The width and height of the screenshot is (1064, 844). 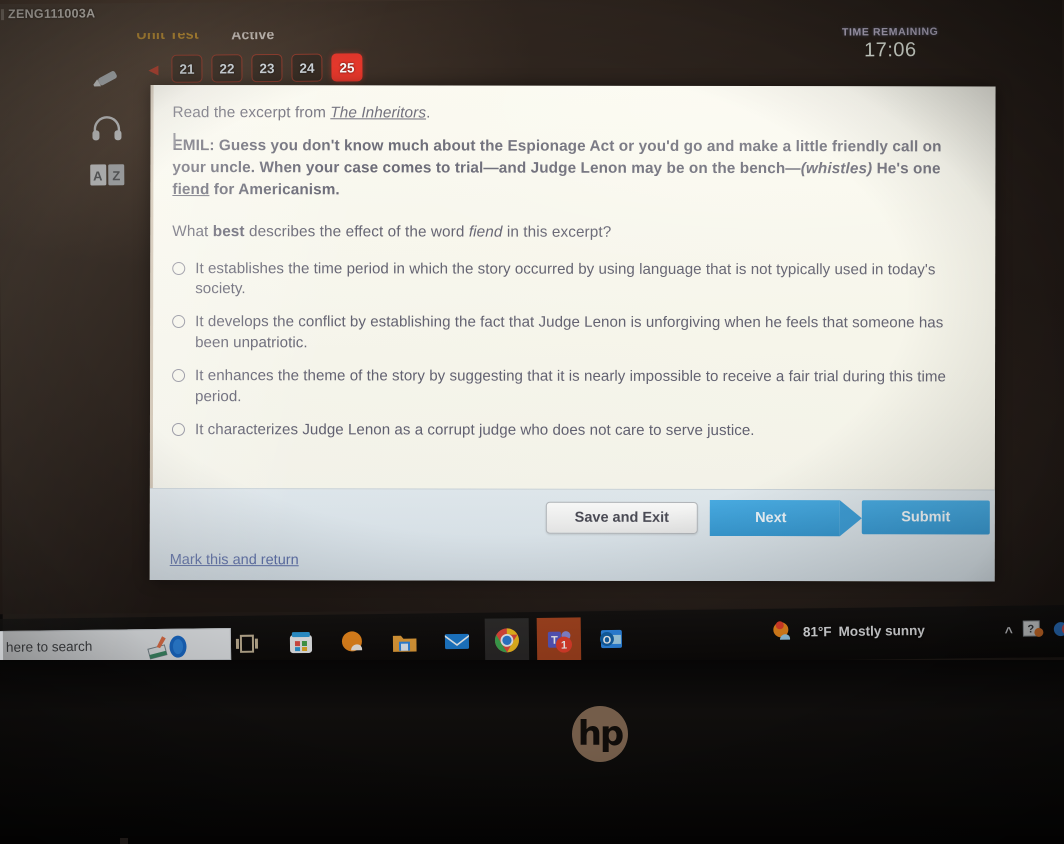 What do you see at coordinates (457, 641) in the screenshot?
I see `mail-icon` at bounding box center [457, 641].